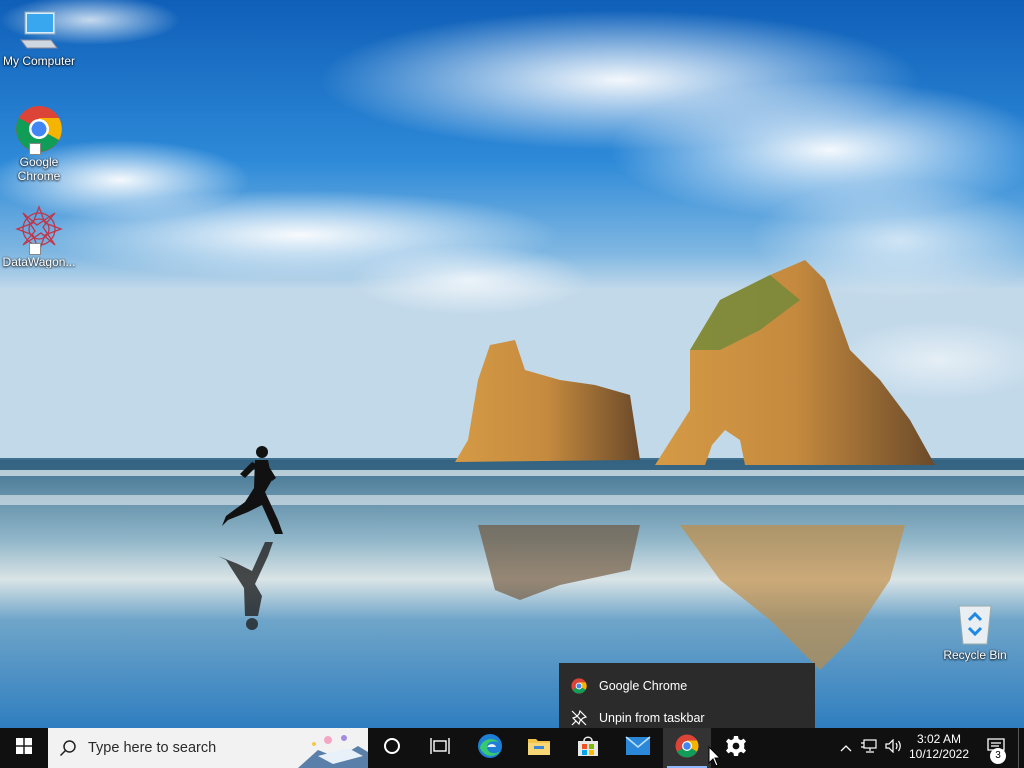 The height and width of the screenshot is (768, 1024). Describe the element at coordinates (643, 686) in the screenshot. I see `jump-list-item-label: Google Chrome` at that location.